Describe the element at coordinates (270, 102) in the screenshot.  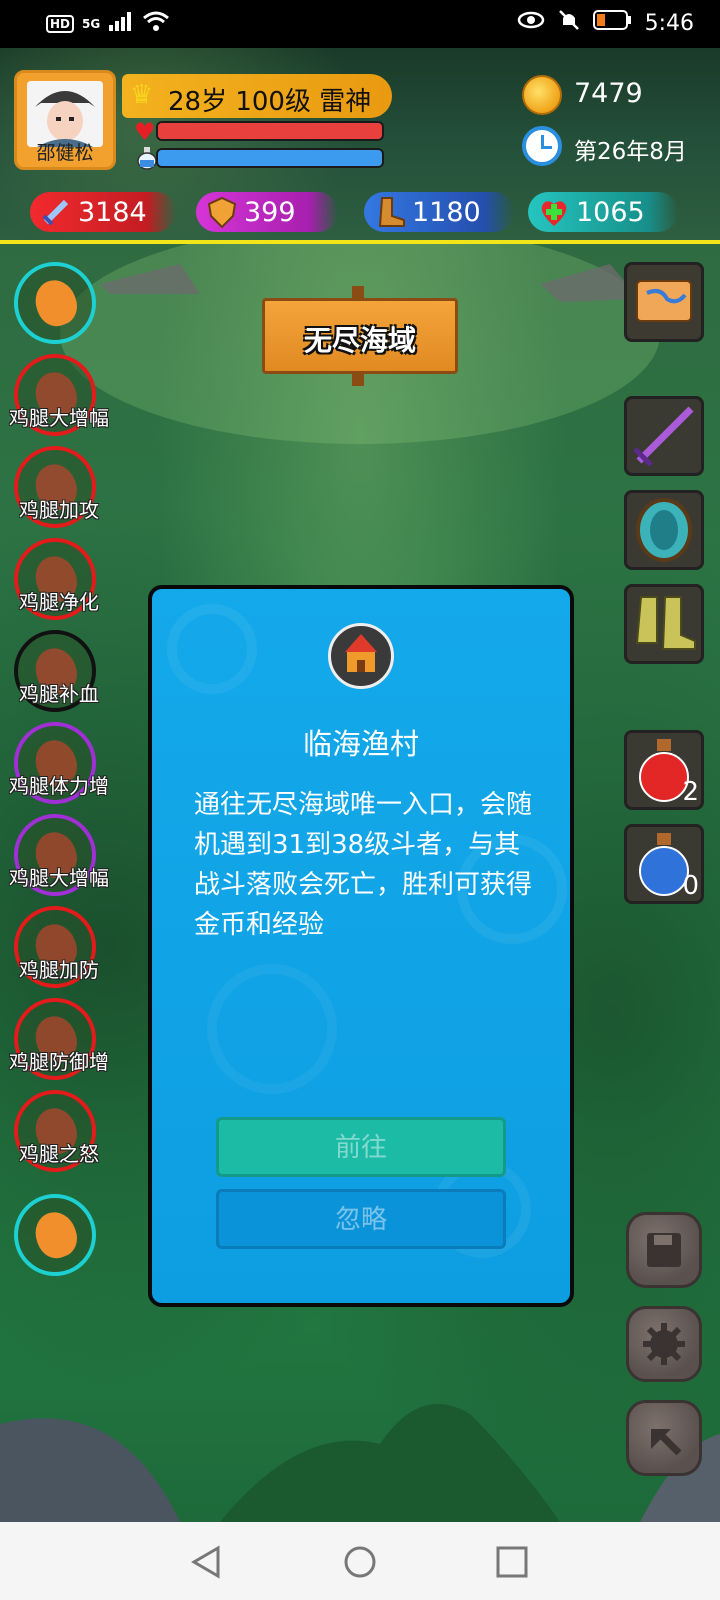
I see `level-text: 28岁 100级 雷神` at that location.